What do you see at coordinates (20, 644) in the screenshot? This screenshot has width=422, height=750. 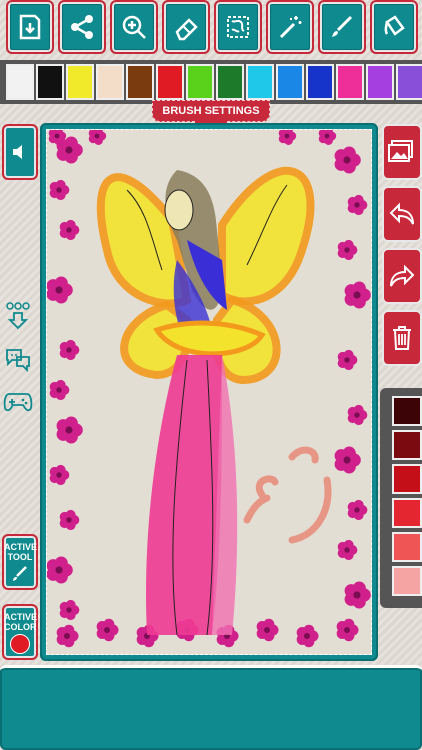 I see `active-color-swatch` at bounding box center [20, 644].